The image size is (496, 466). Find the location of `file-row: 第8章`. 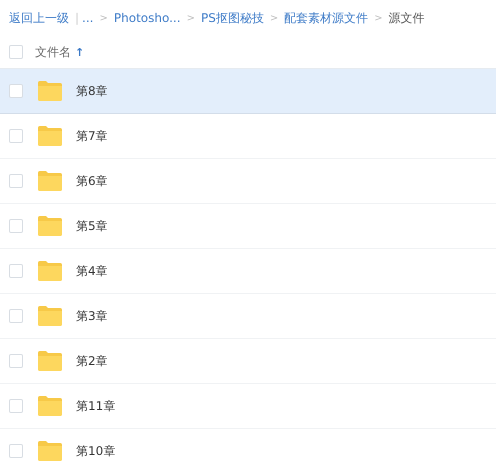

file-row: 第8章 is located at coordinates (248, 91).